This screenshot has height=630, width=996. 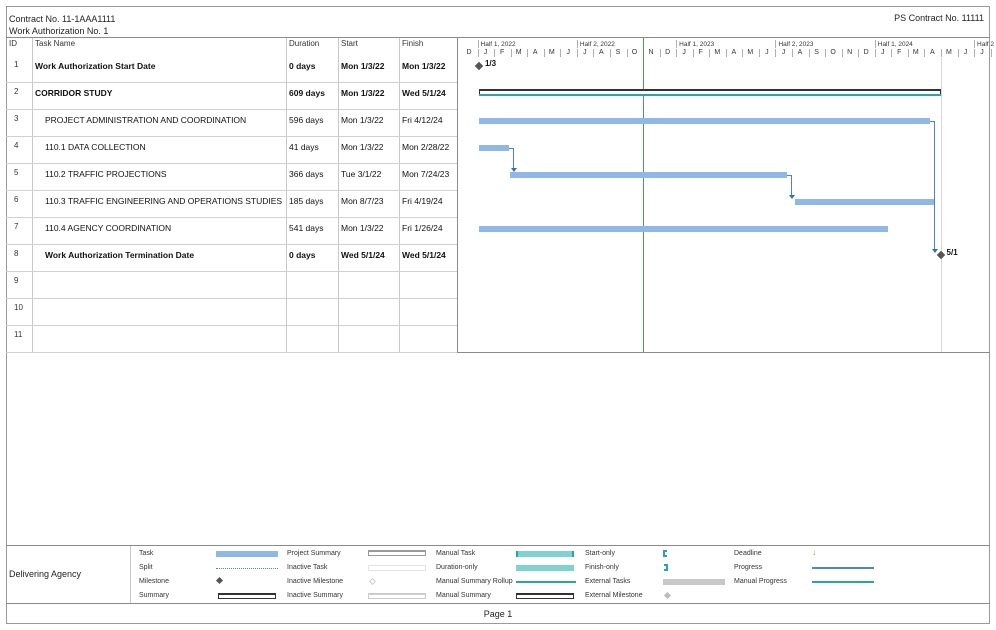 I want to click on task-duration: 596 days, so click(x=313, y=120).